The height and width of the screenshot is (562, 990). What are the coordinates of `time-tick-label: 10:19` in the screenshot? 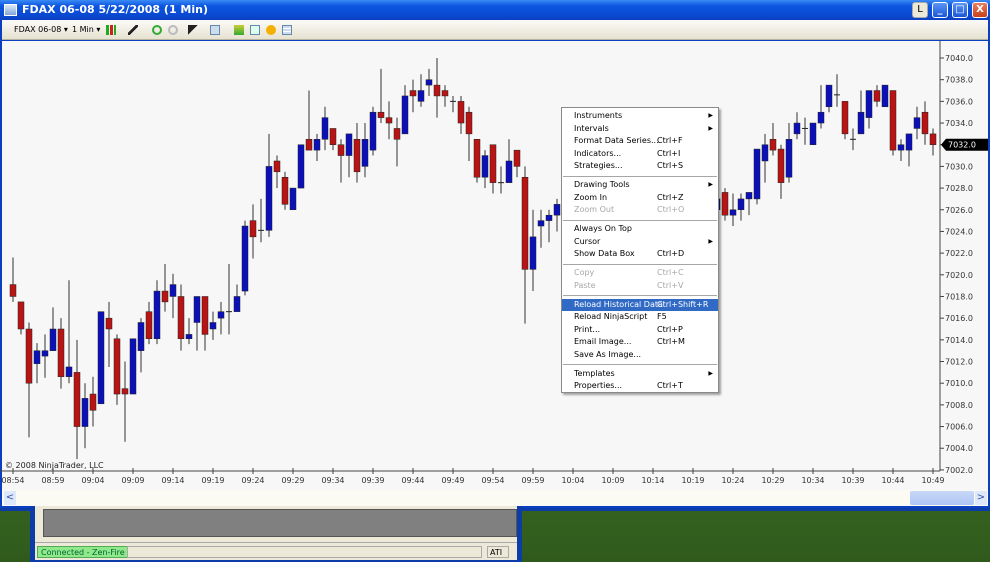 It's located at (692, 480).